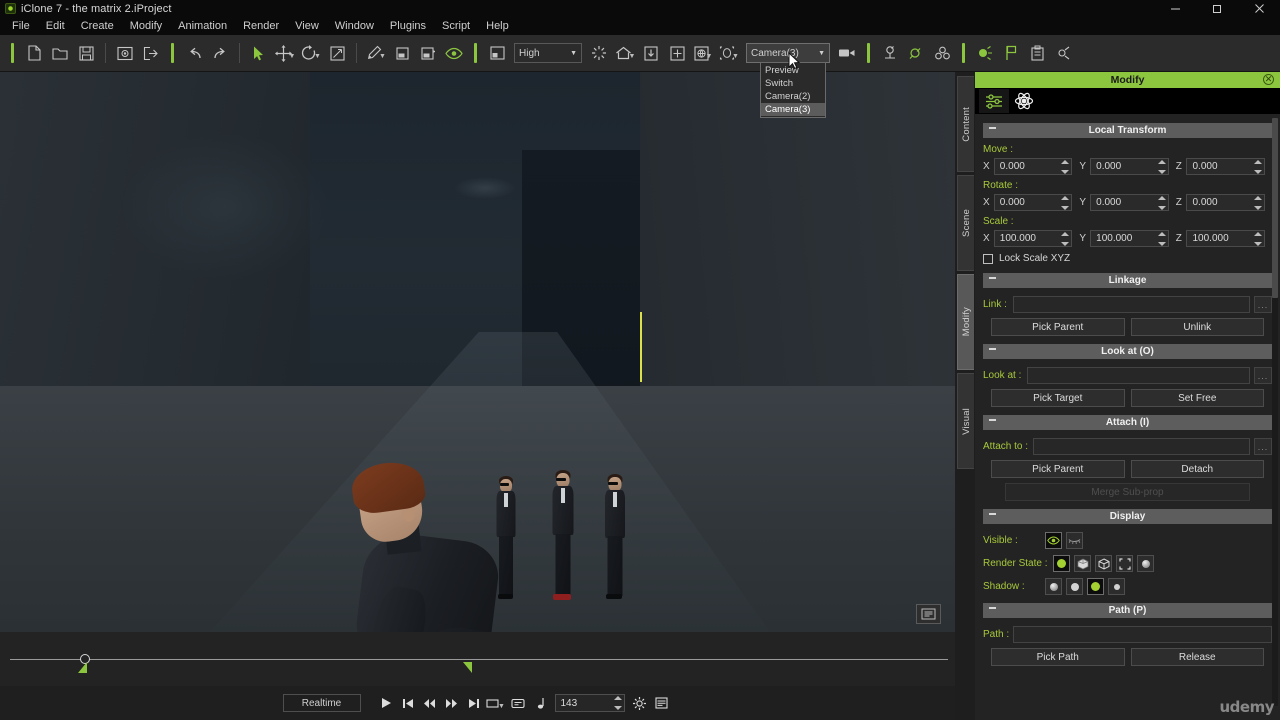 The height and width of the screenshot is (720, 1280). Describe the element at coordinates (1162, 167) in the screenshot. I see `move-y-stepper` at that location.